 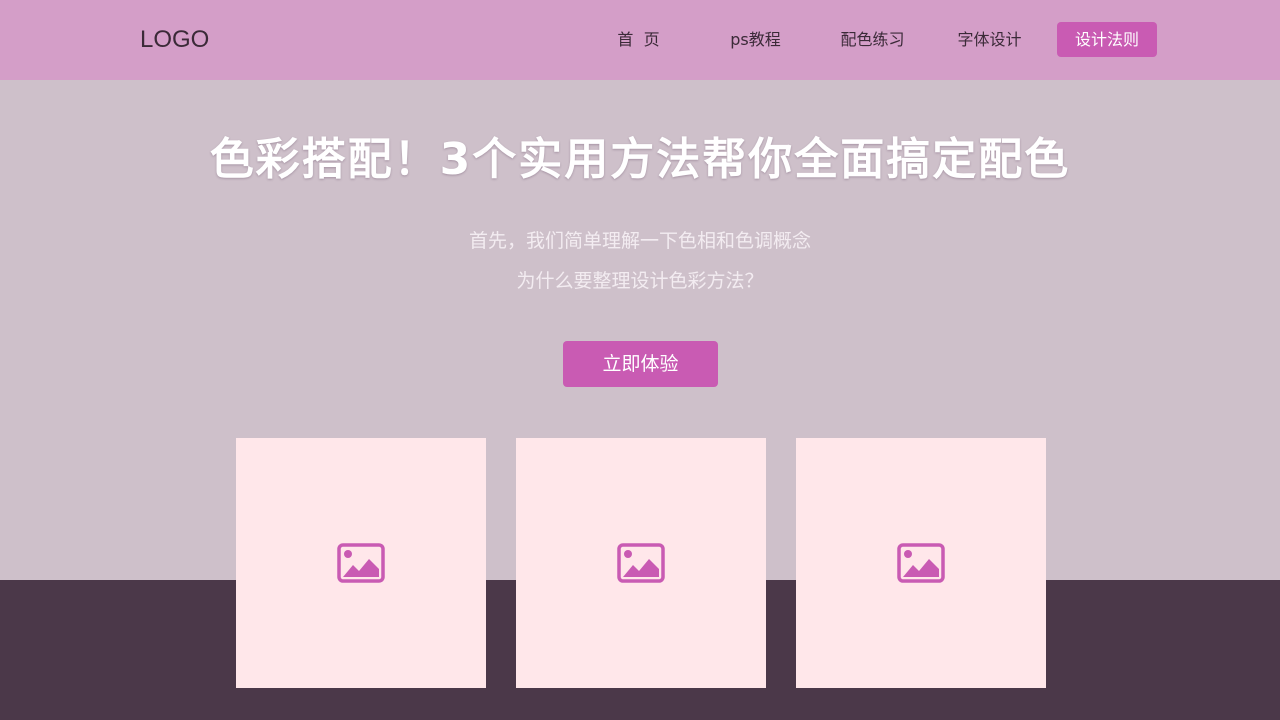 I want to click on hero-subtitle-line-1: 首先，我们简单理解一下色相和色调概念, so click(x=639, y=241).